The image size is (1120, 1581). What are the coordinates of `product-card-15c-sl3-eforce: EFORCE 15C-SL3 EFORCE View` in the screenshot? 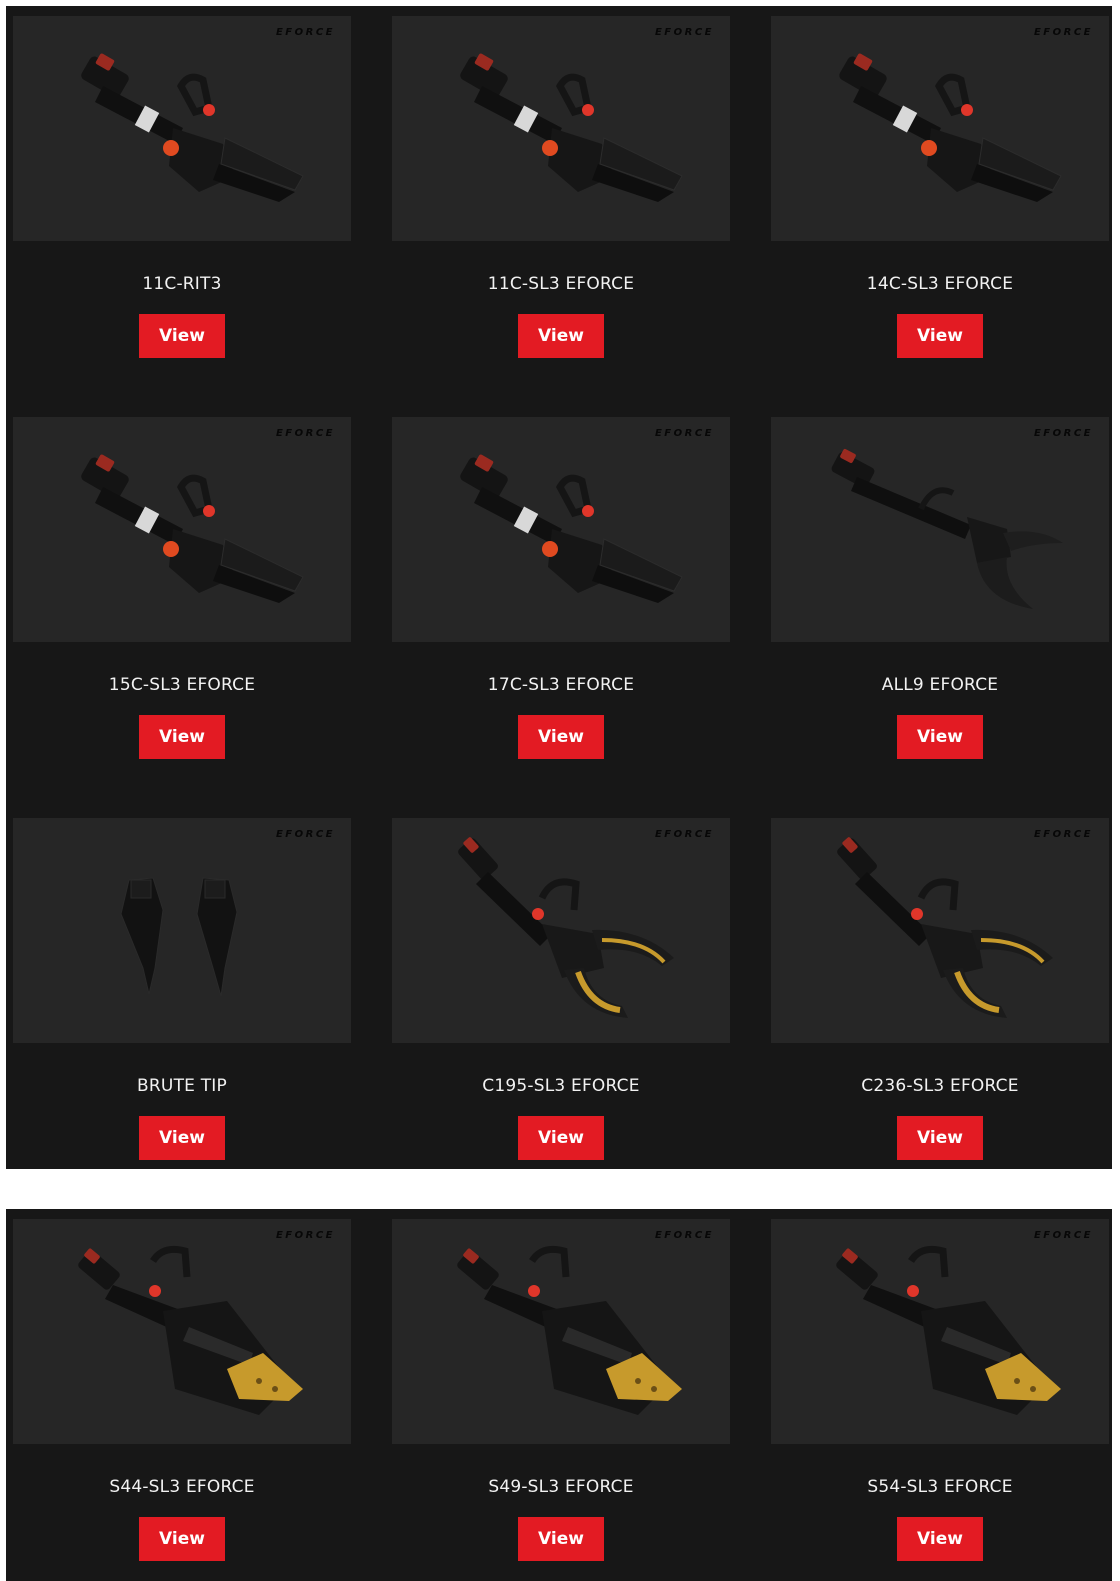 It's located at (182, 617).